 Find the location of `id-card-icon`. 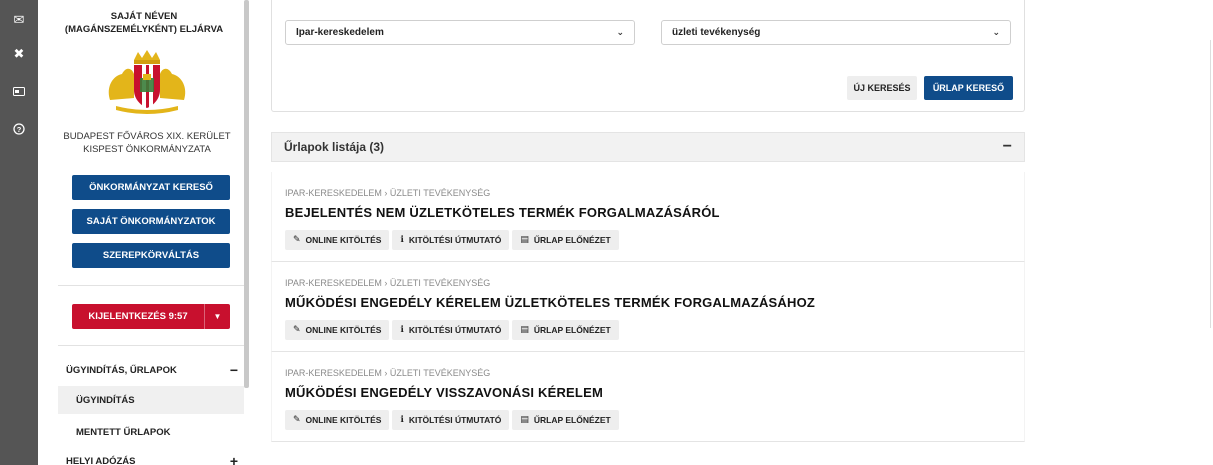

id-card-icon is located at coordinates (19, 91).